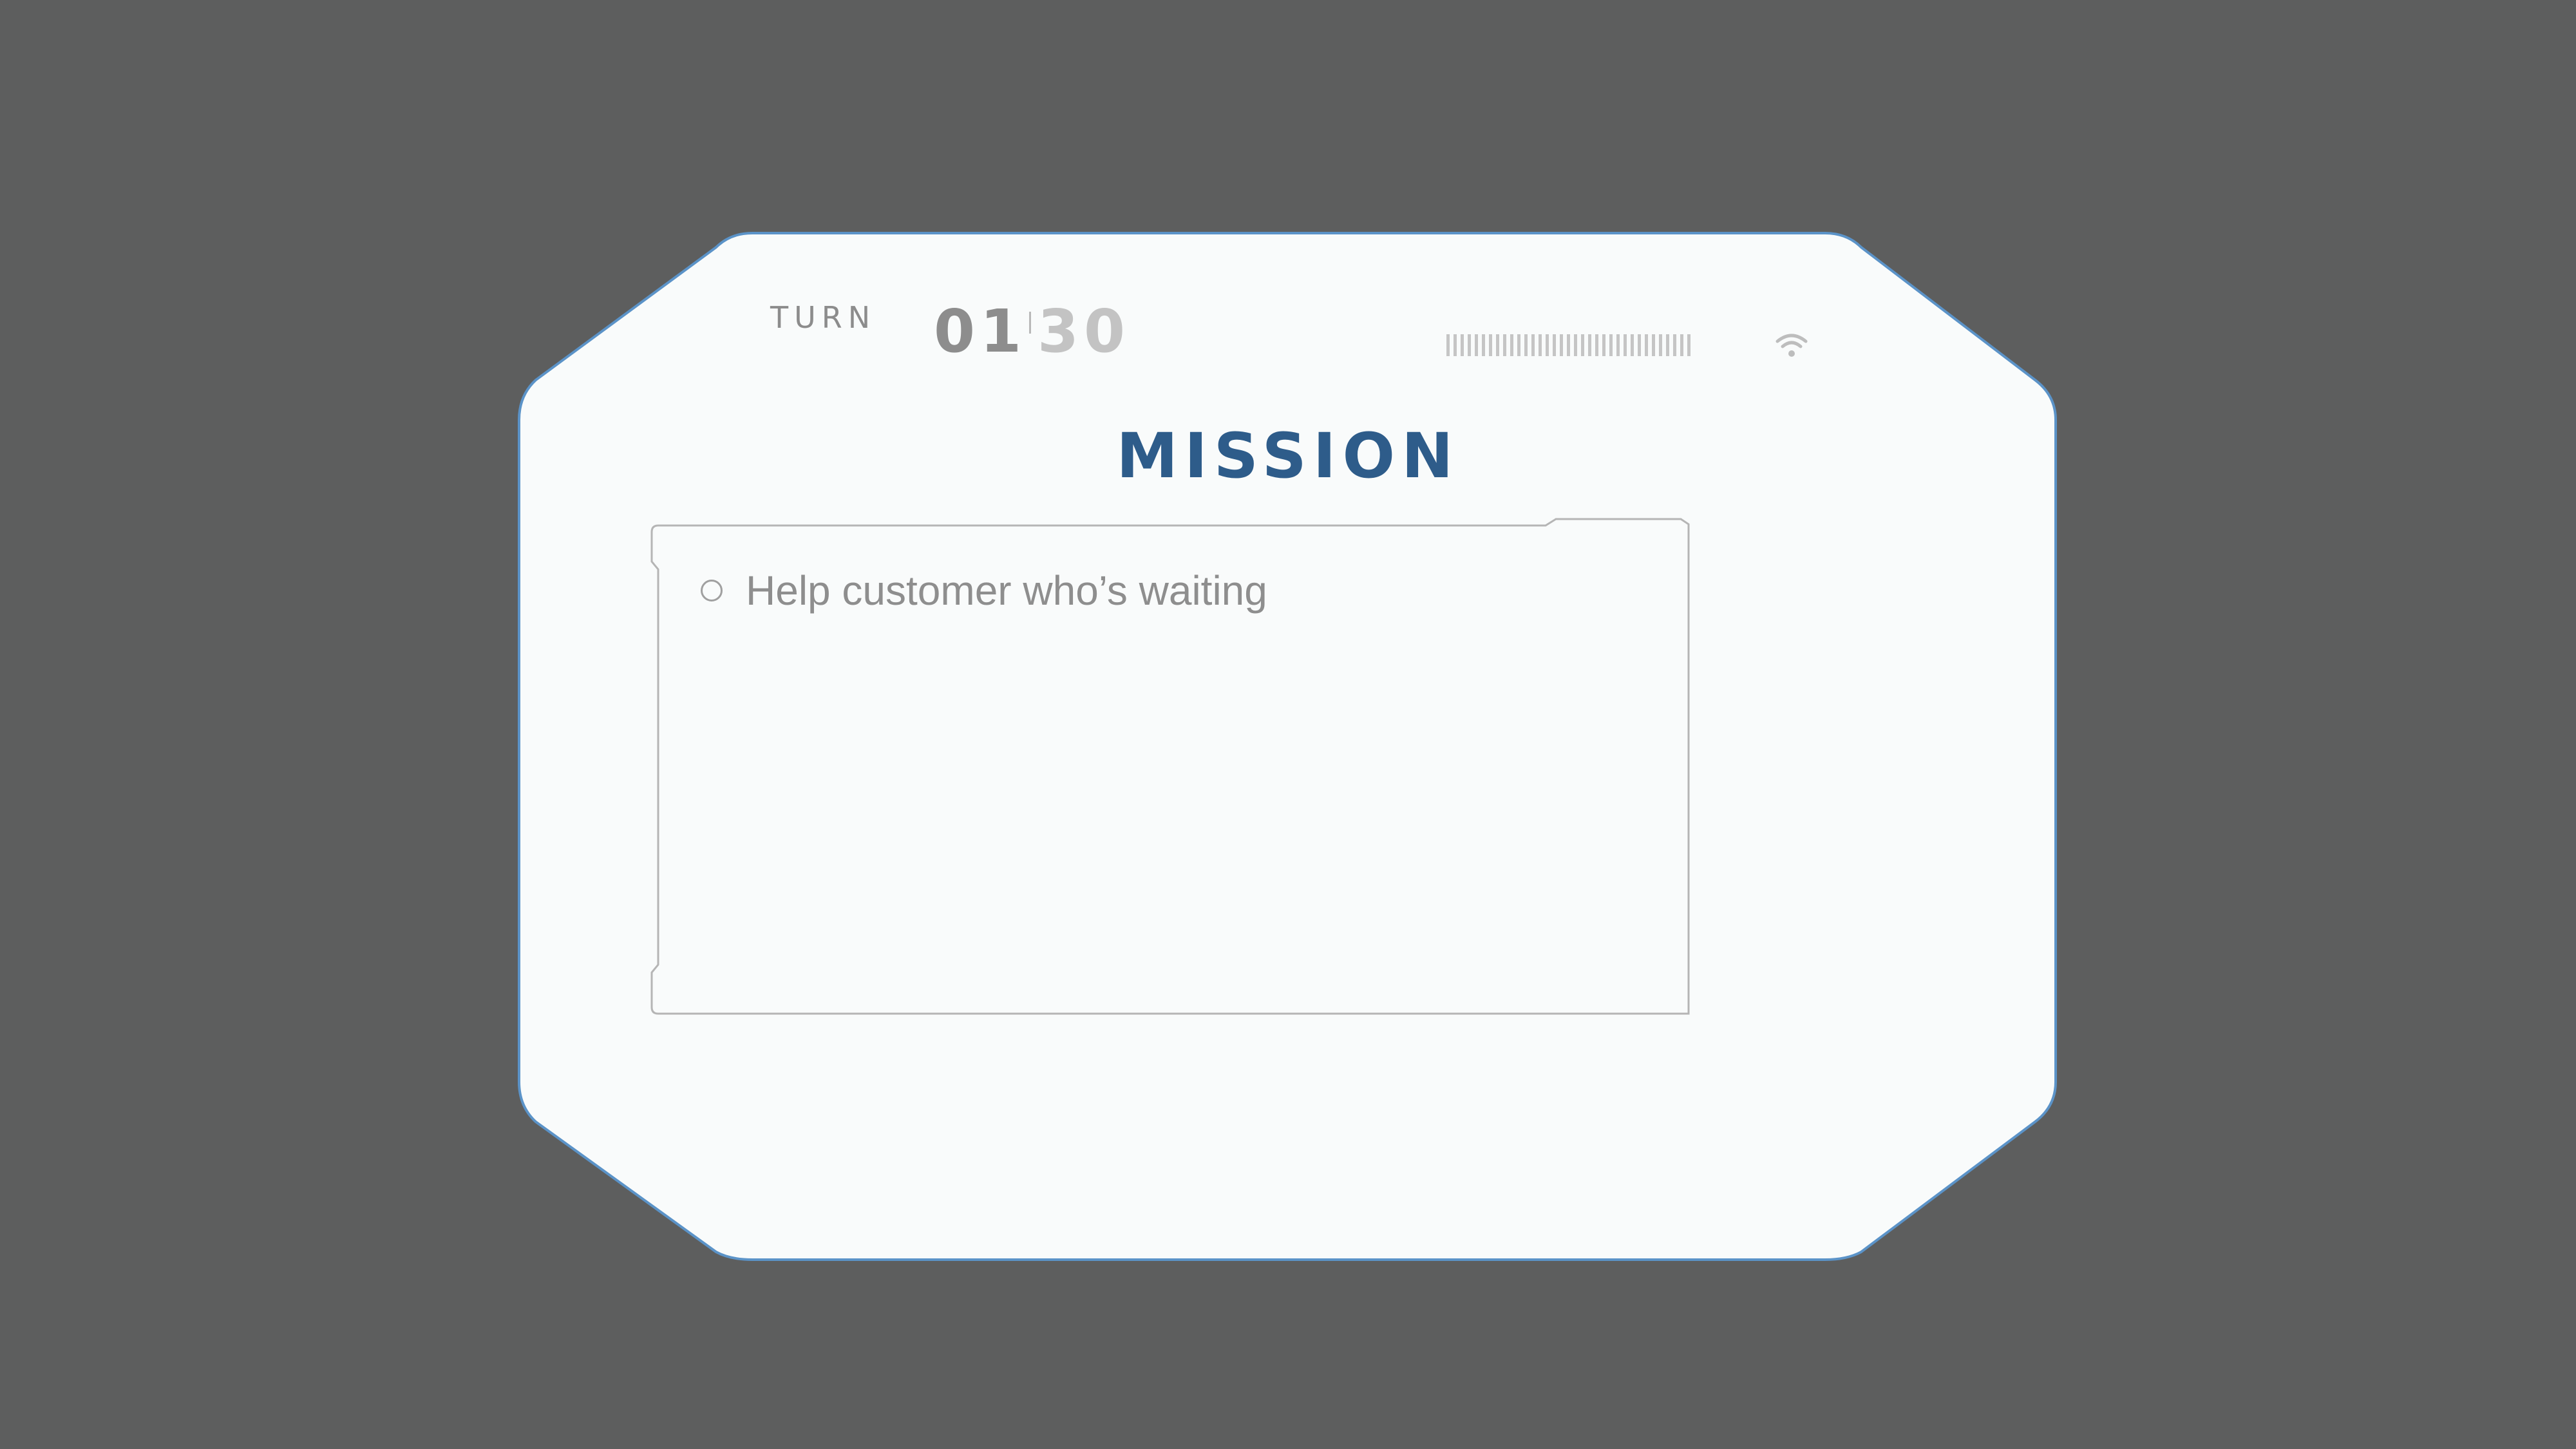  What do you see at coordinates (980, 332) in the screenshot?
I see `turn-current: 01` at bounding box center [980, 332].